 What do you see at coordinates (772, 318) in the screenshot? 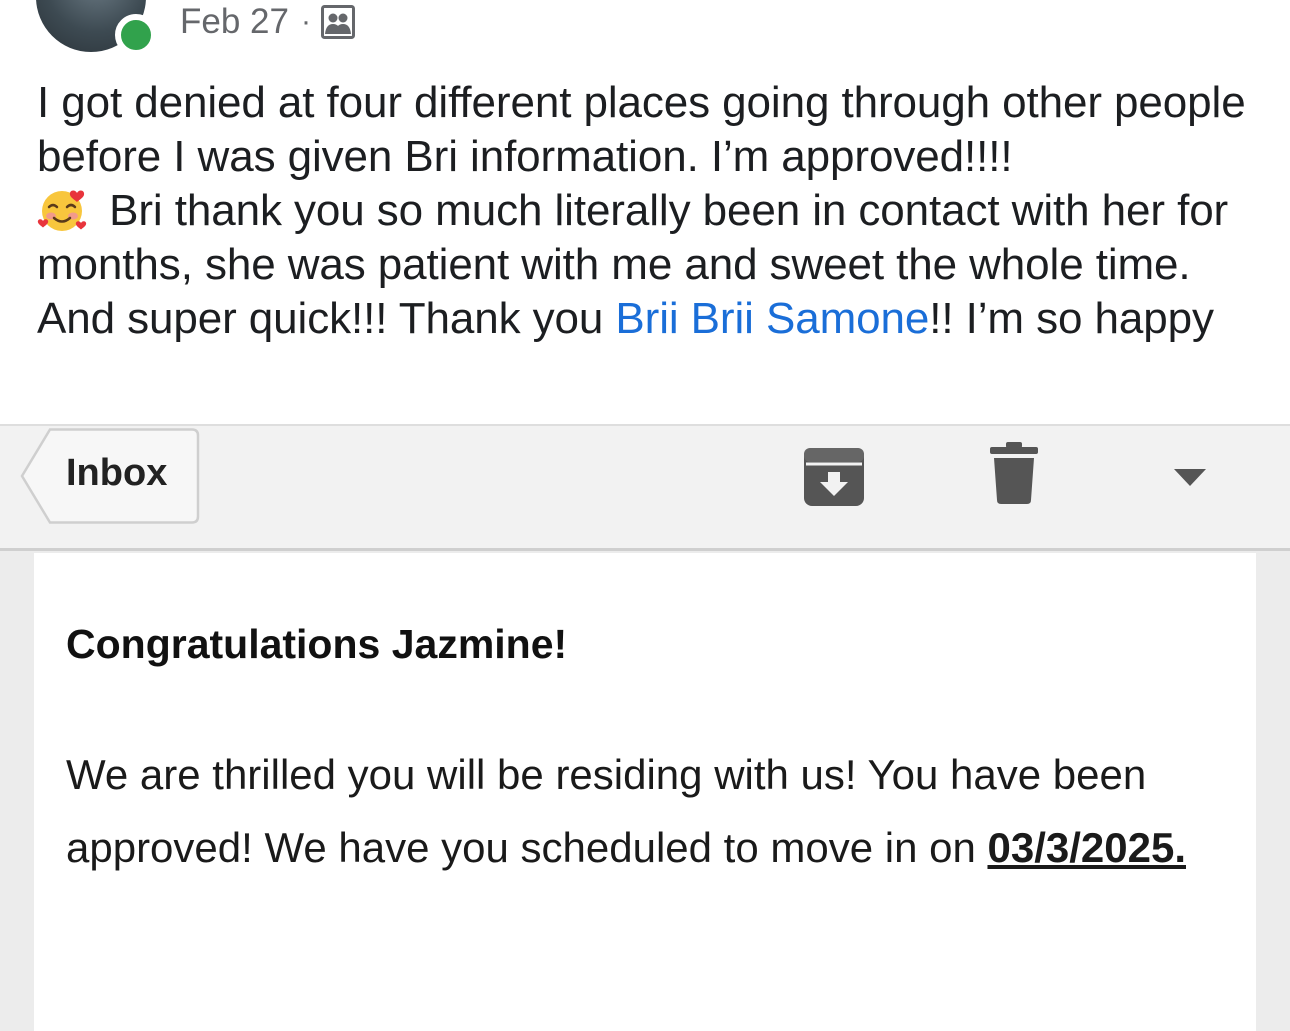
I see `mention-link: Brii Brii Samone` at bounding box center [772, 318].